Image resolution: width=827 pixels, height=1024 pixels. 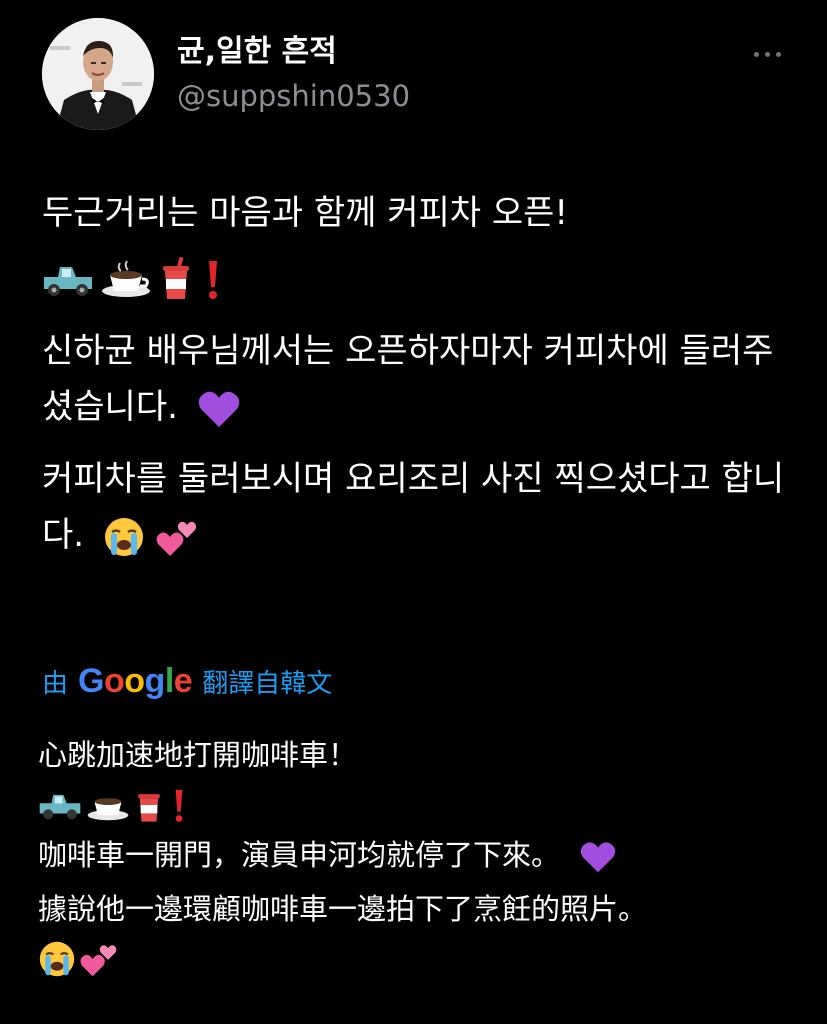 I want to click on avatar, so click(x=98, y=74).